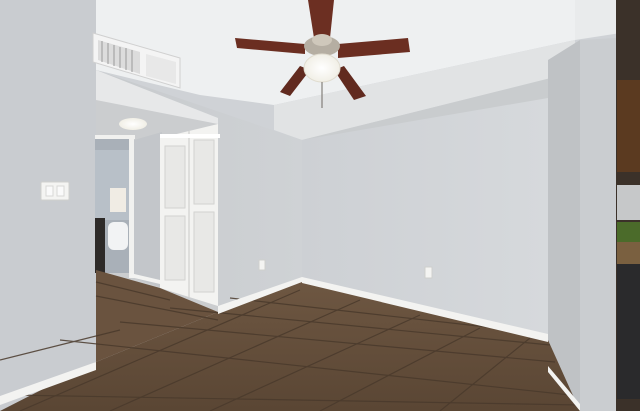 This screenshot has width=640, height=411. Describe the element at coordinates (190, 215) in the screenshot. I see `closet-bifold-doors` at that location.